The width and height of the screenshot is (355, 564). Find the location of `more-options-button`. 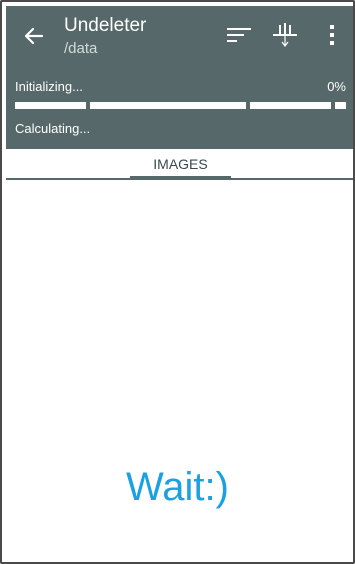

more-options-button is located at coordinates (332, 35).